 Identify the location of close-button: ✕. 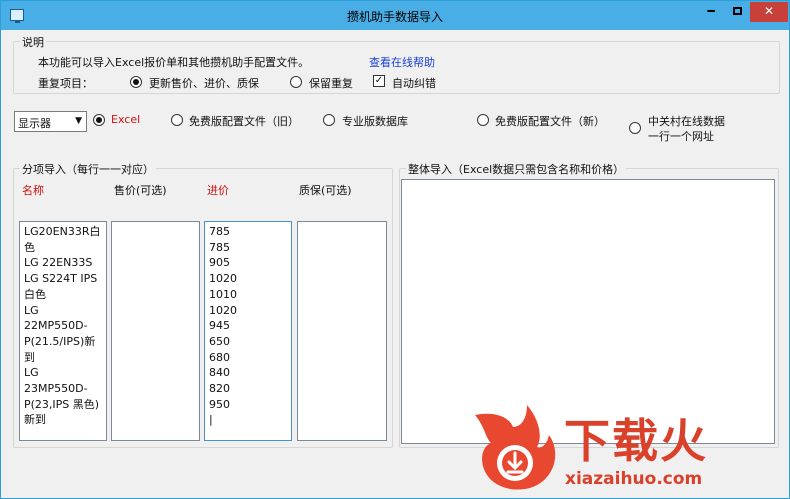
(769, 12).